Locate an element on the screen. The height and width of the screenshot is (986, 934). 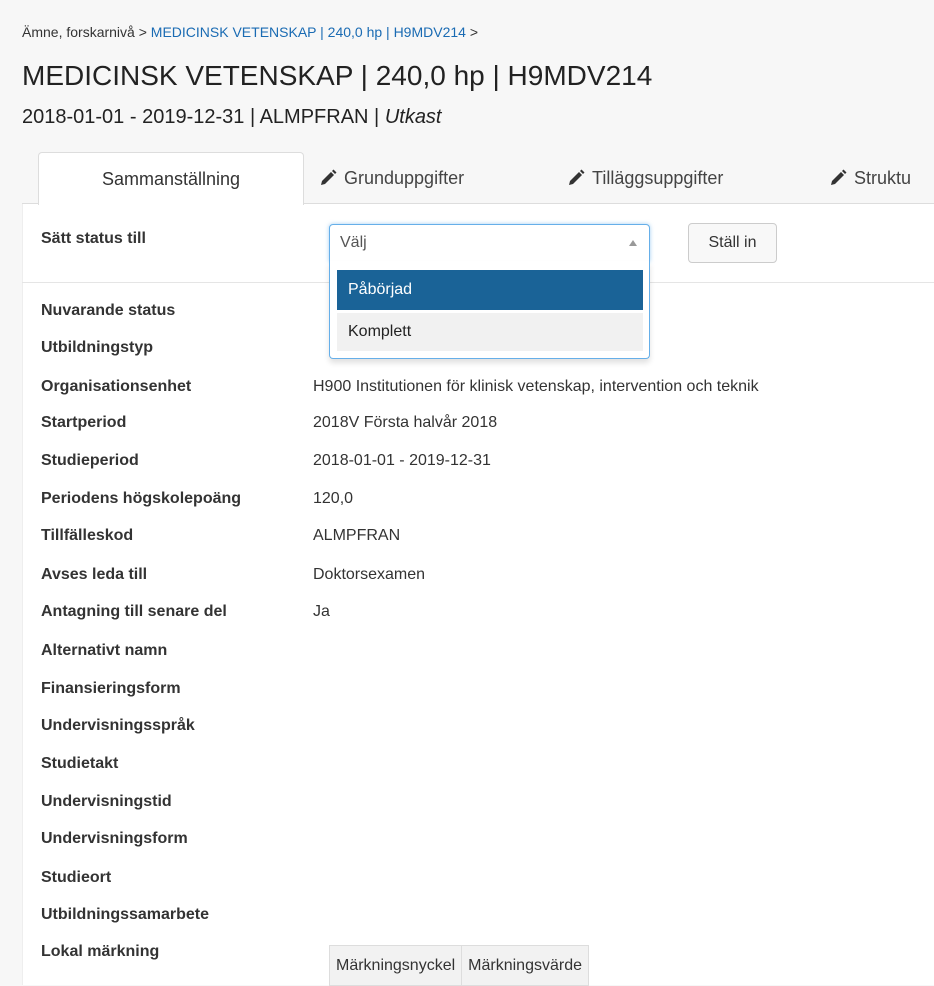
field-label-organisationsenhet: Organisationsenhet is located at coordinates (116, 386).